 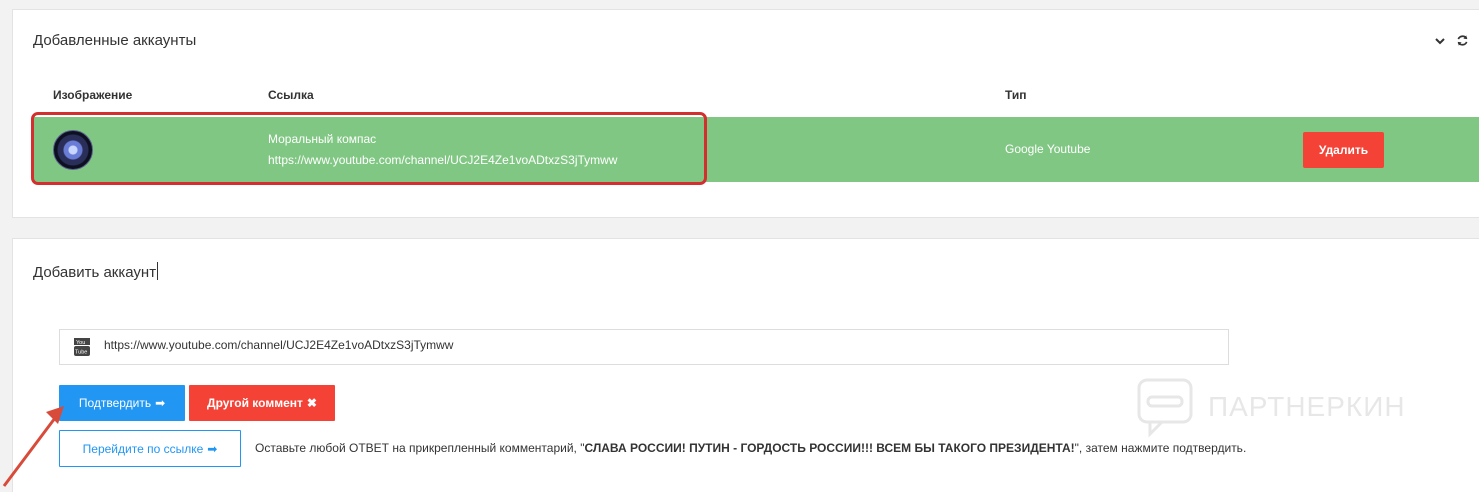 What do you see at coordinates (93, 95) in the screenshot?
I see `column-header-image: Изображение` at bounding box center [93, 95].